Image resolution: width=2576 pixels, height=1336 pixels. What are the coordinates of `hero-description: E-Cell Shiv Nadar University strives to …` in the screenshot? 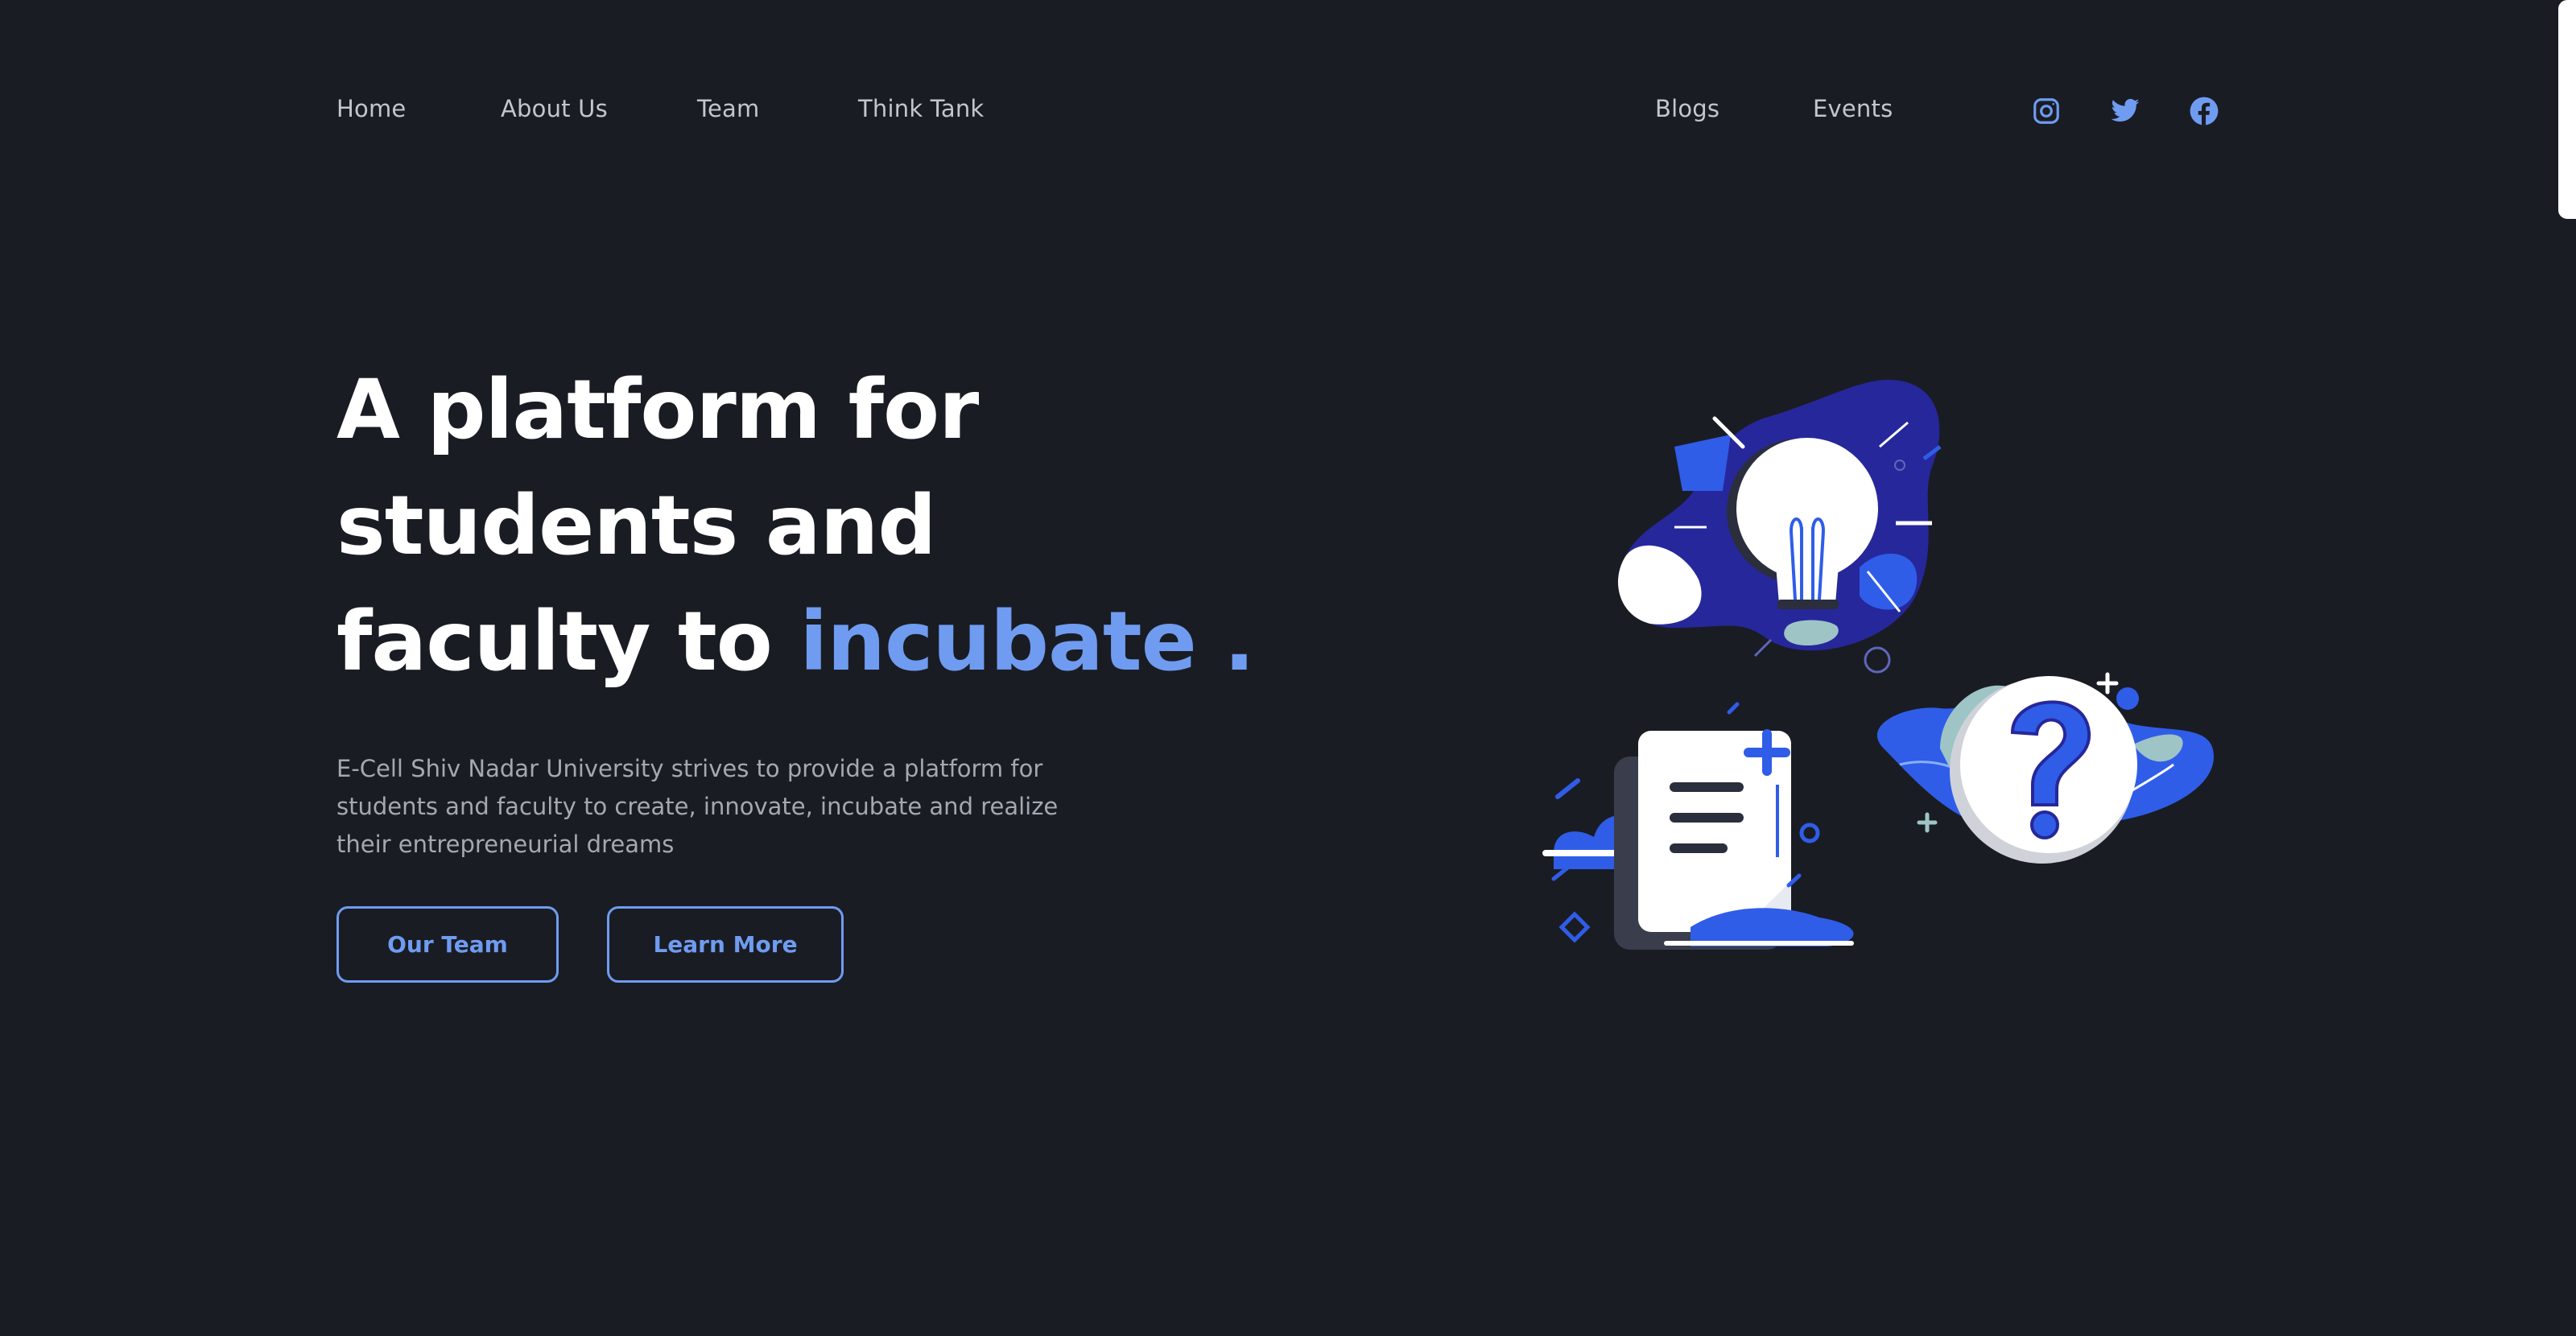 It's located at (697, 806).